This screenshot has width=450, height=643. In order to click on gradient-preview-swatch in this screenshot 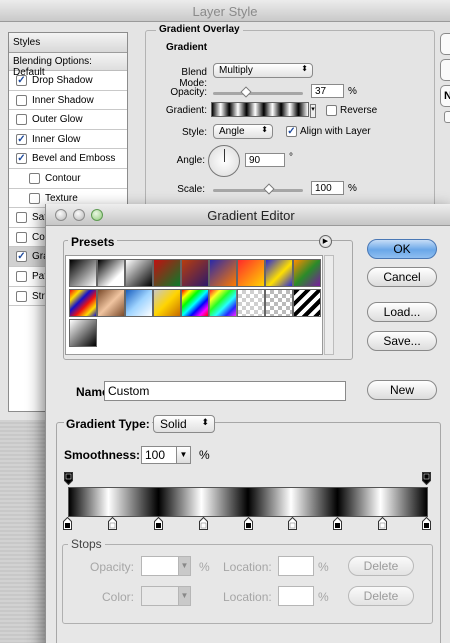, I will do `click(260, 109)`.